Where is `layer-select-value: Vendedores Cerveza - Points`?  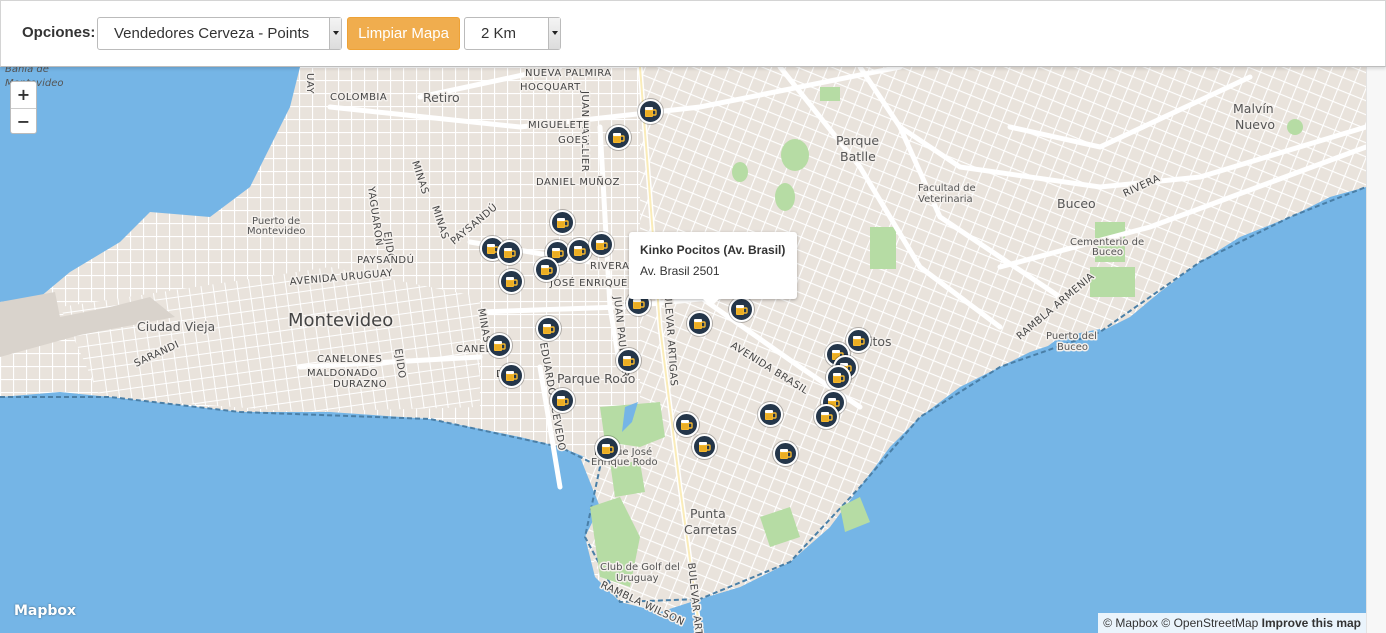
layer-select-value: Vendedores Cerveza - Points is located at coordinates (212, 33).